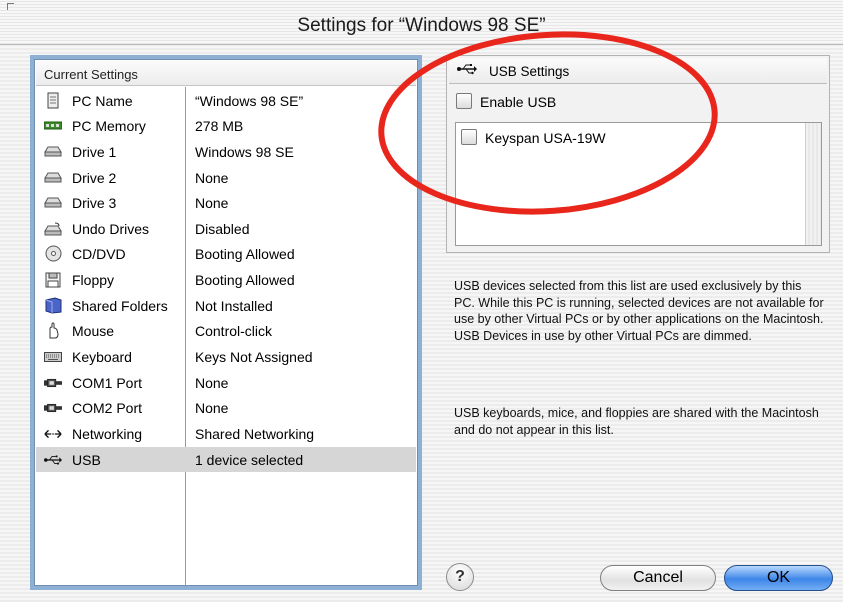 The width and height of the screenshot is (843, 602). Describe the element at coordinates (53, 228) in the screenshot. I see `undo-drive-icon` at that location.